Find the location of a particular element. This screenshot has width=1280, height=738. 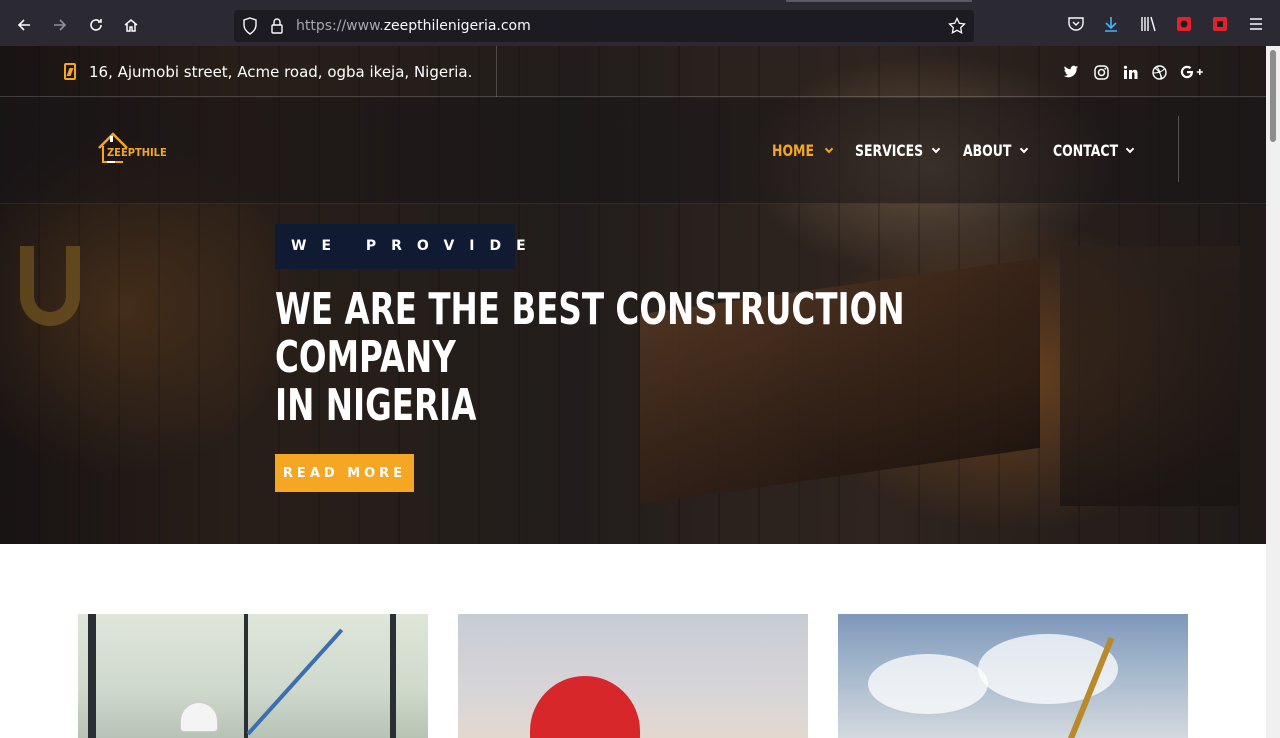

twitter-icon is located at coordinates (1071, 72).